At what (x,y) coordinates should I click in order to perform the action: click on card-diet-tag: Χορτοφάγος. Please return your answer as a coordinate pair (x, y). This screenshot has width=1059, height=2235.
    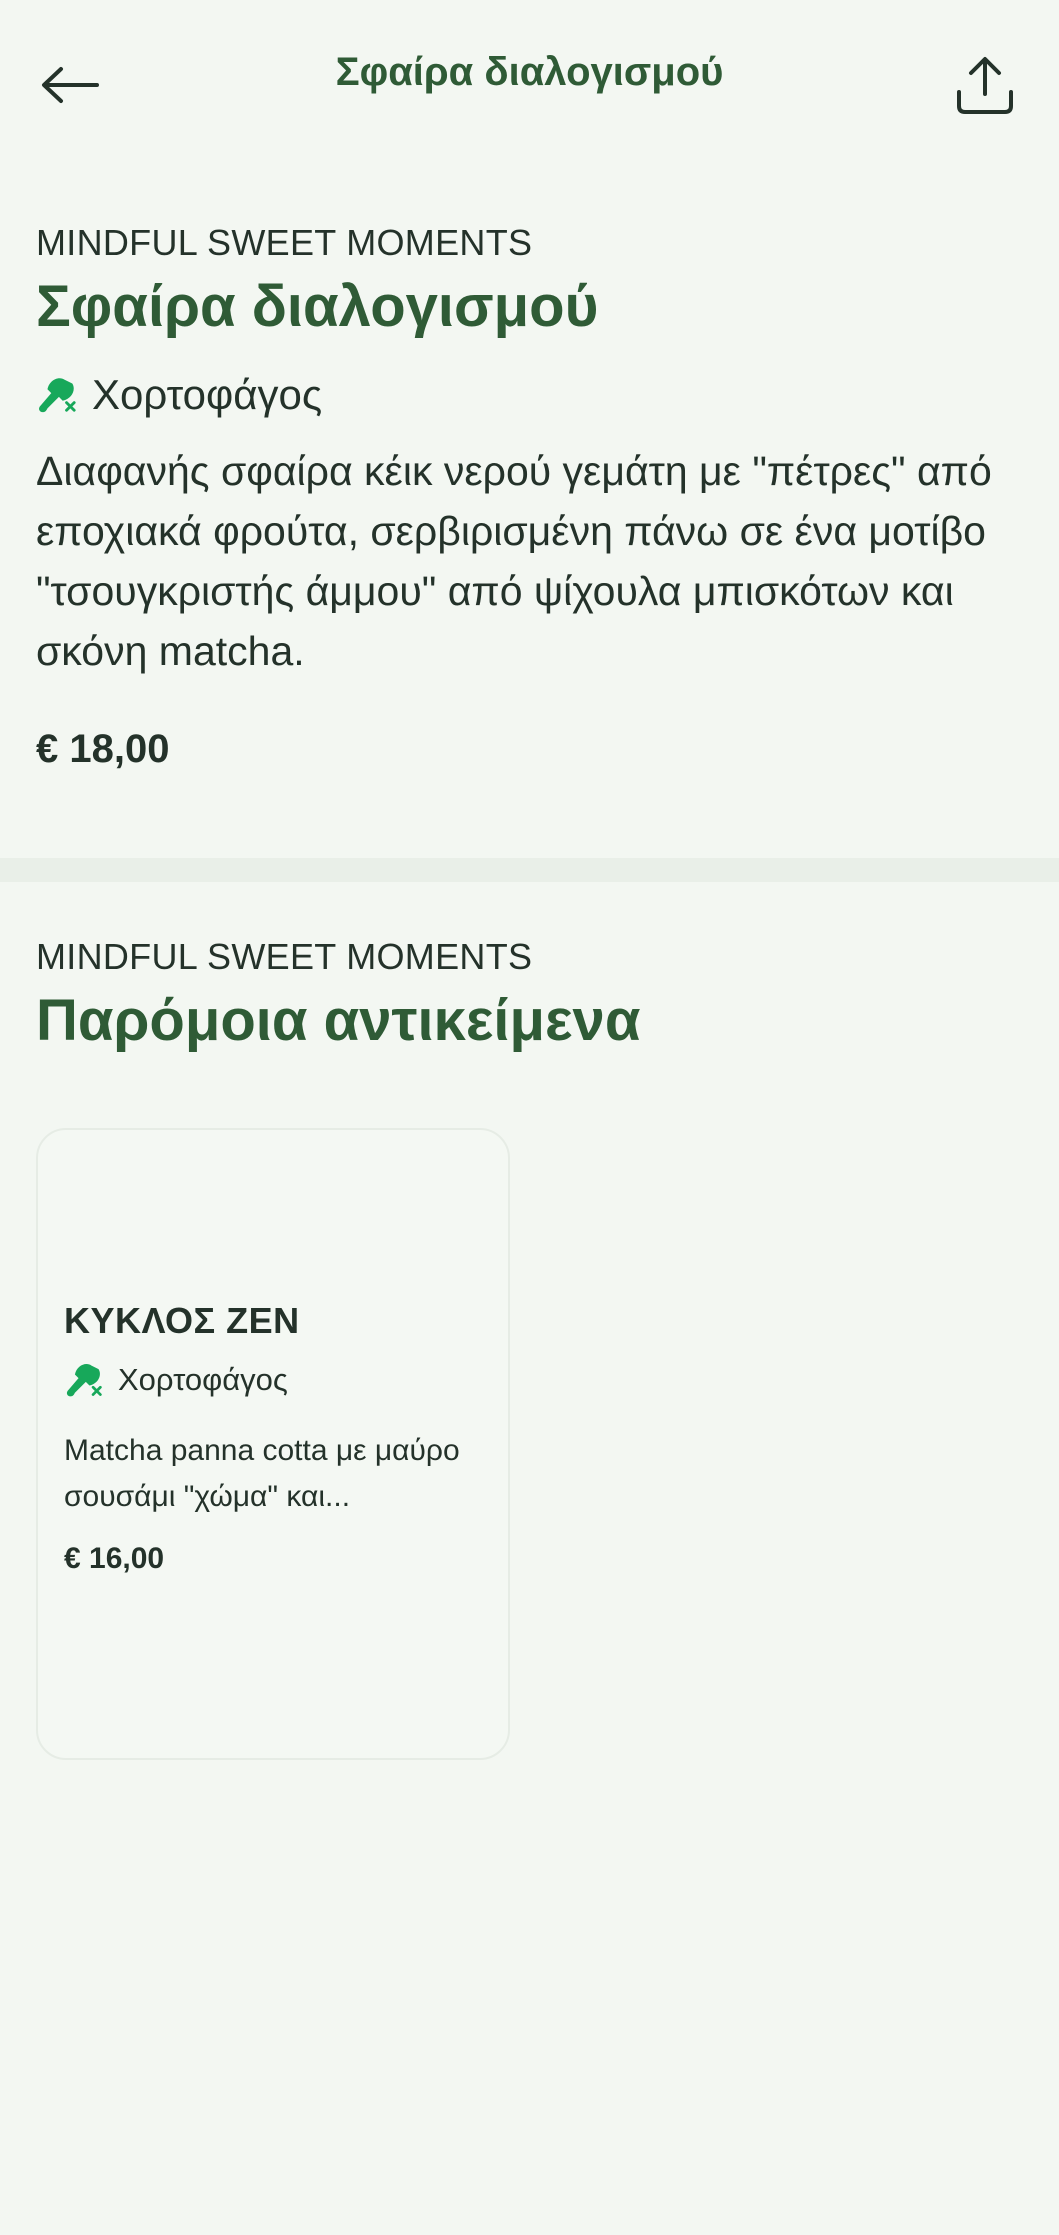
    Looking at the image, I should click on (279, 1380).